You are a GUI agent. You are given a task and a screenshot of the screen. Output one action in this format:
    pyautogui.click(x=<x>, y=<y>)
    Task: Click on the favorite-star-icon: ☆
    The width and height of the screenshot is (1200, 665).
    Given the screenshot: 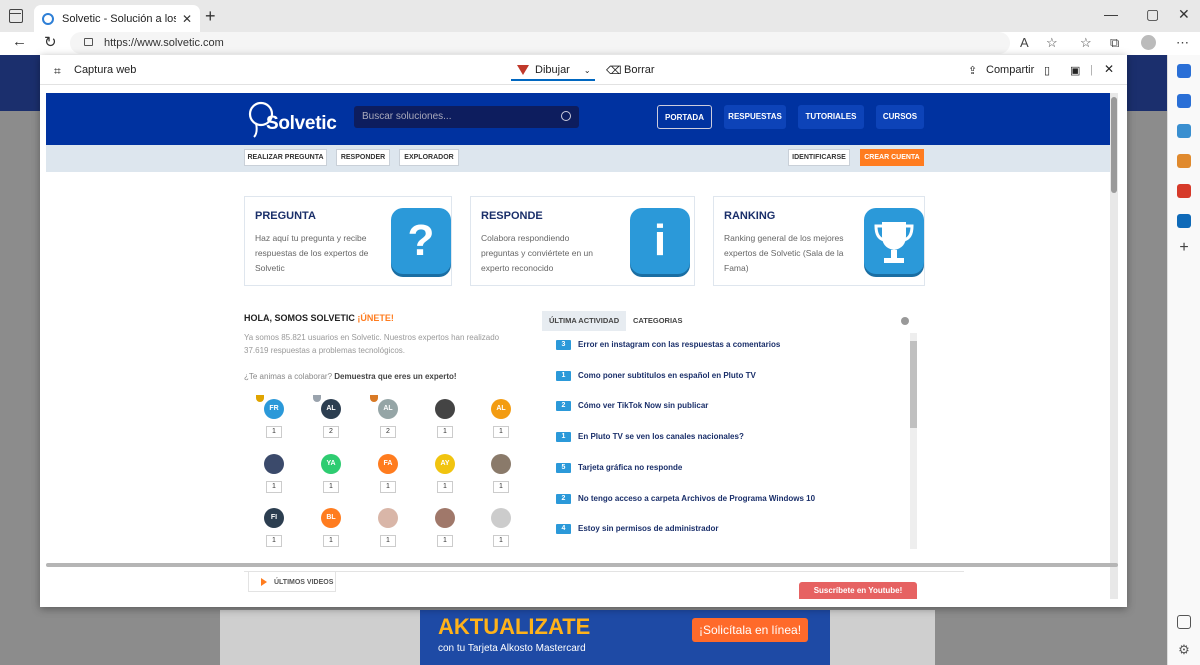 What is the action you would take?
    pyautogui.click(x=1052, y=43)
    